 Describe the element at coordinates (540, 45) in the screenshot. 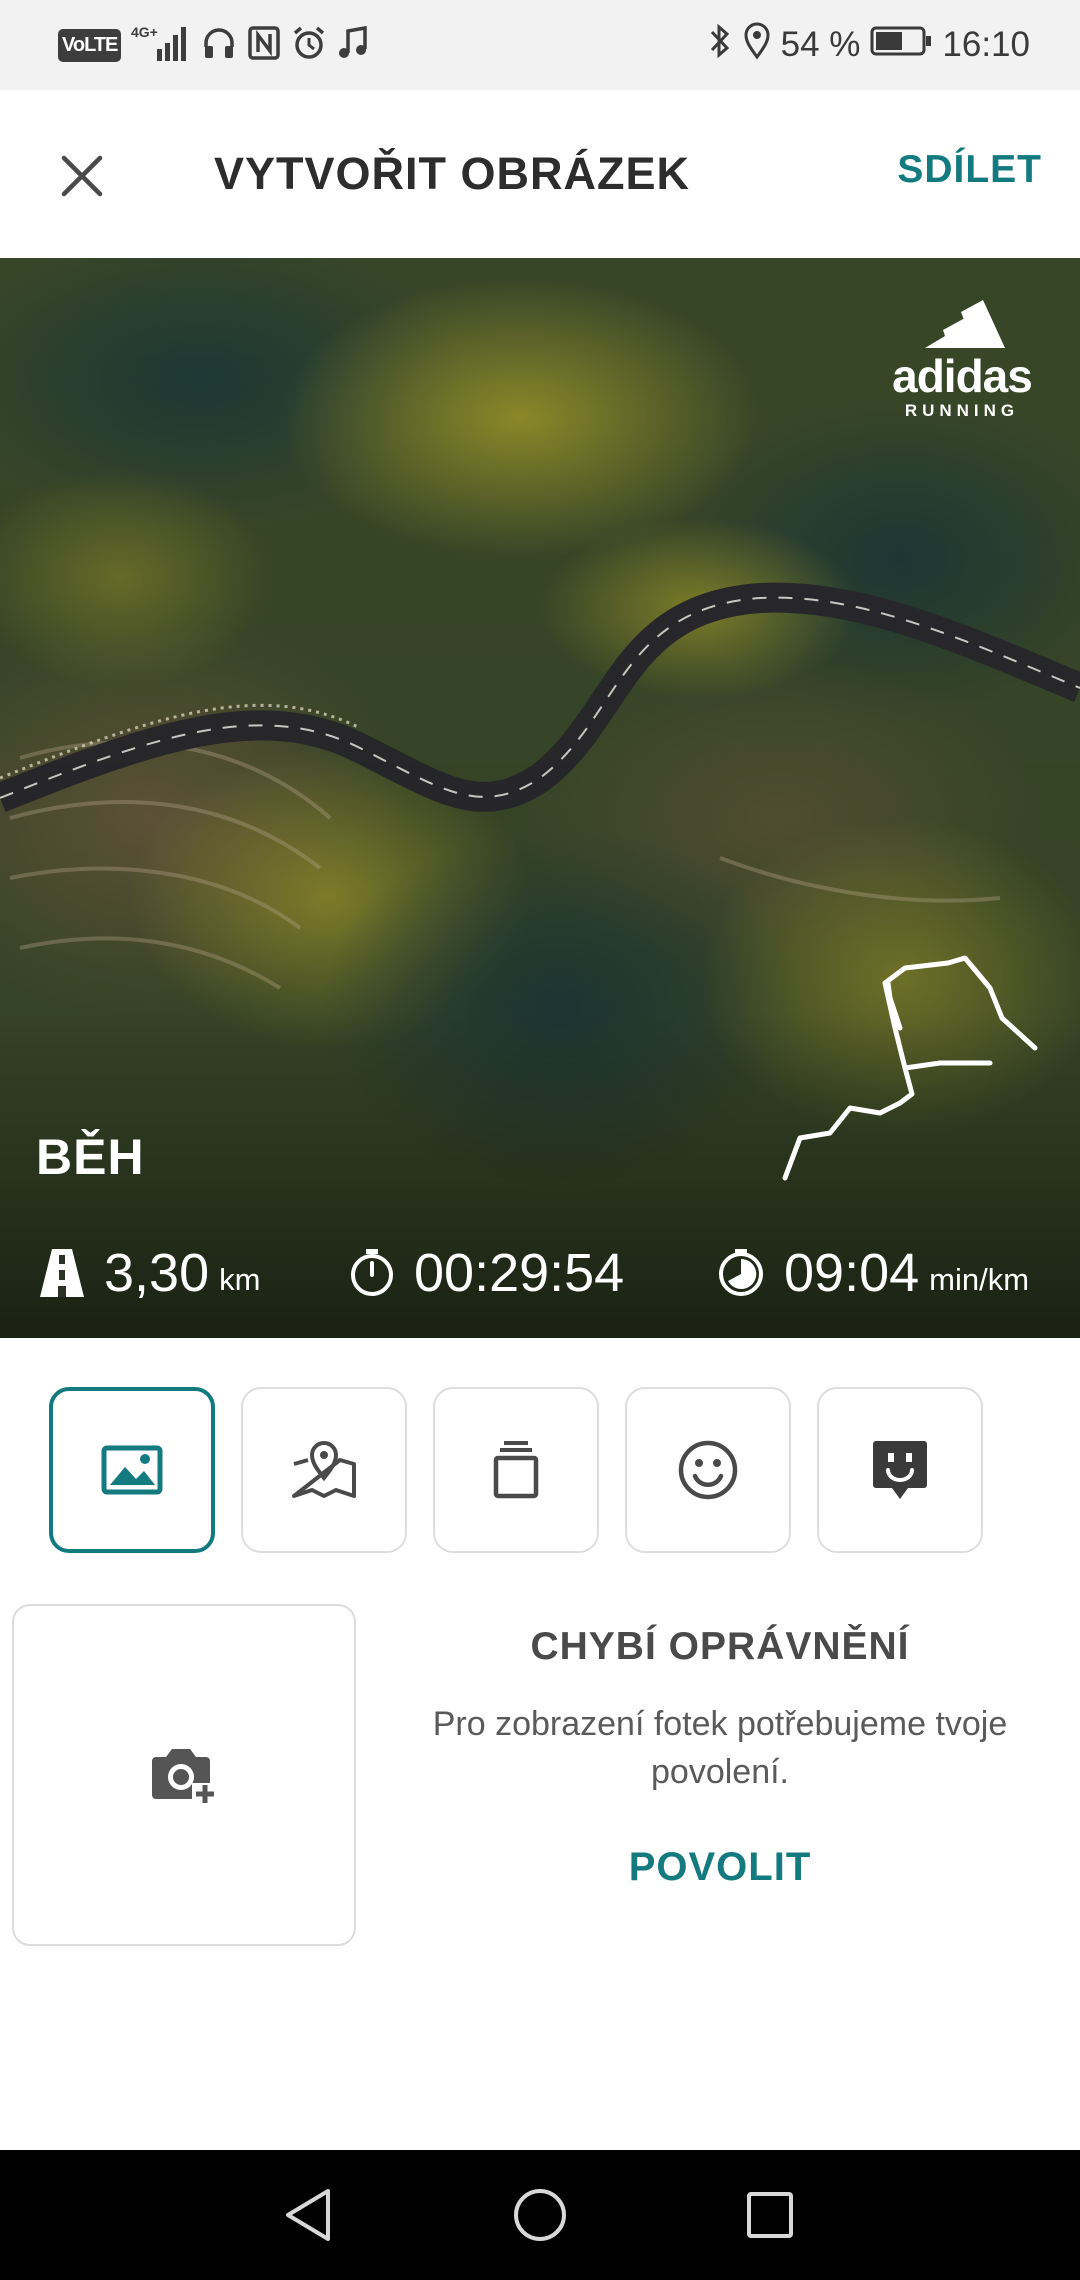

I see `status-bar: VoLTE 4G+ 54 % 16:10` at that location.